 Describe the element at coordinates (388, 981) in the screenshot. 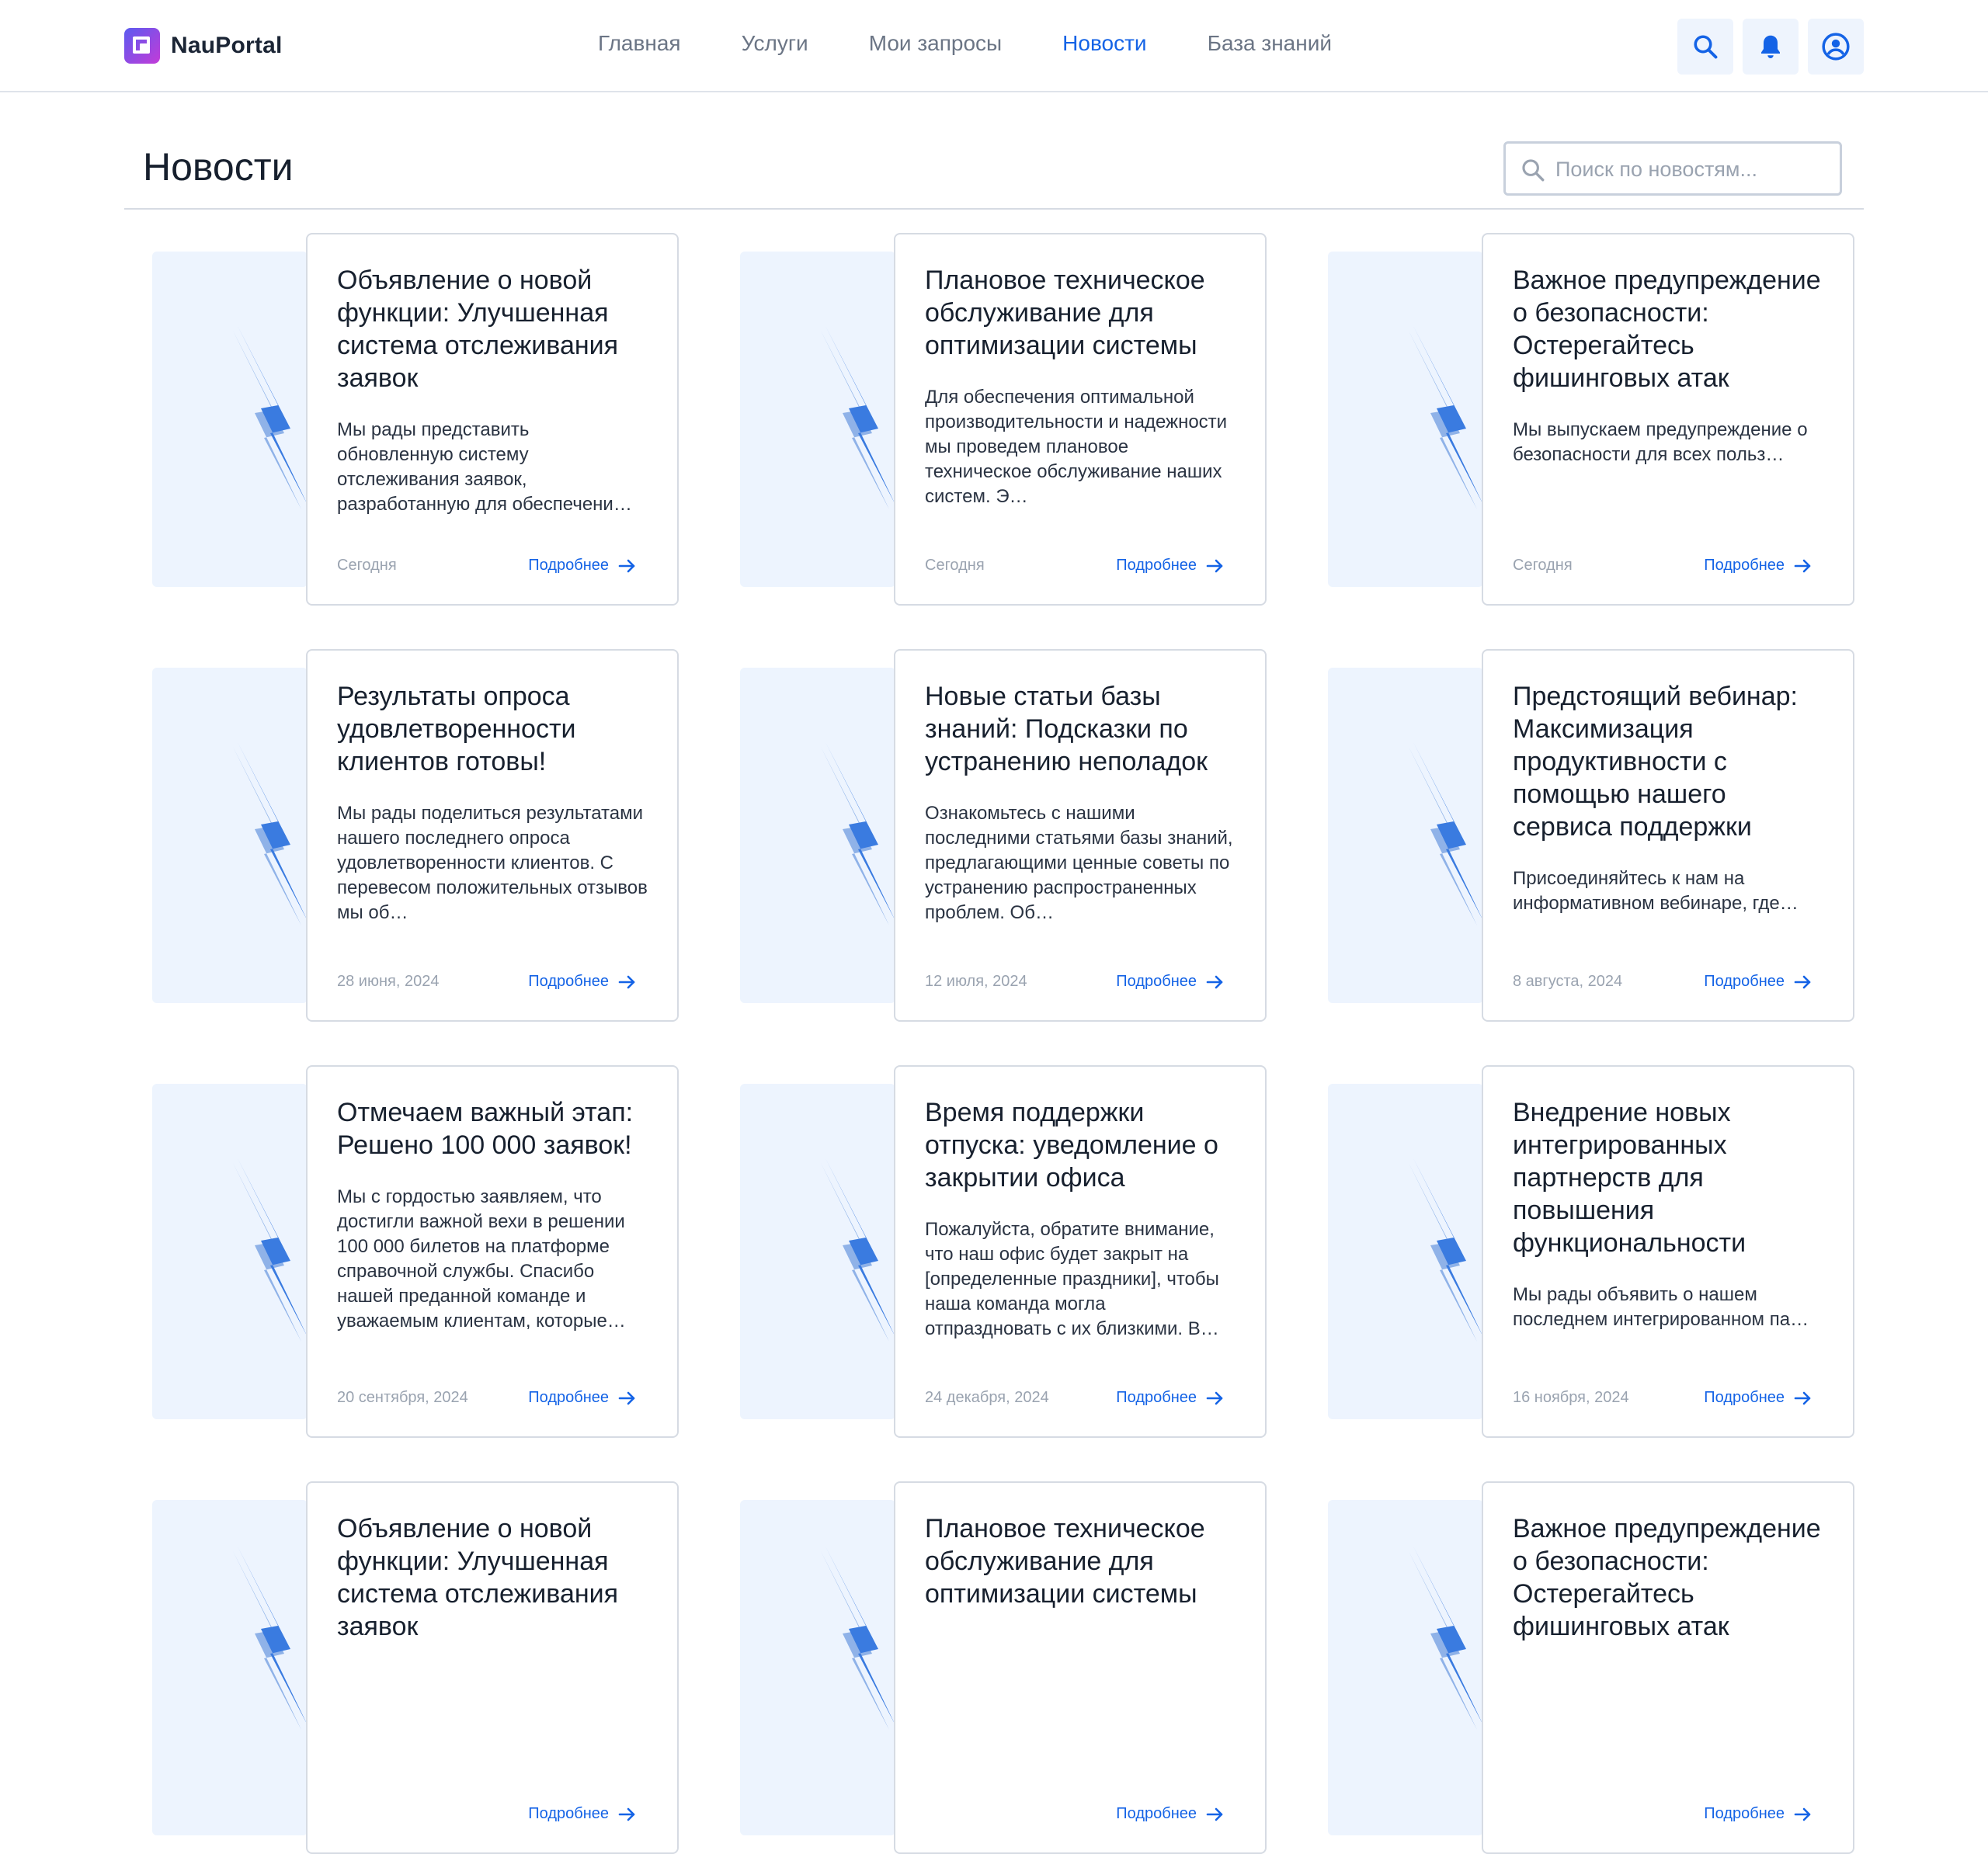

I see `news-card-date: 28 июня, 2024` at that location.